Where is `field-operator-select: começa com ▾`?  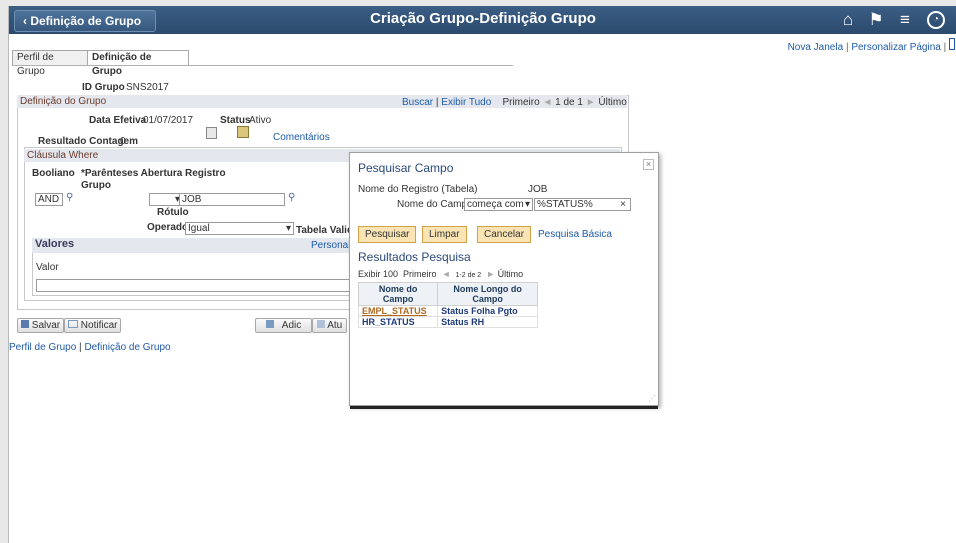 field-operator-select: começa com ▾ is located at coordinates (498, 204).